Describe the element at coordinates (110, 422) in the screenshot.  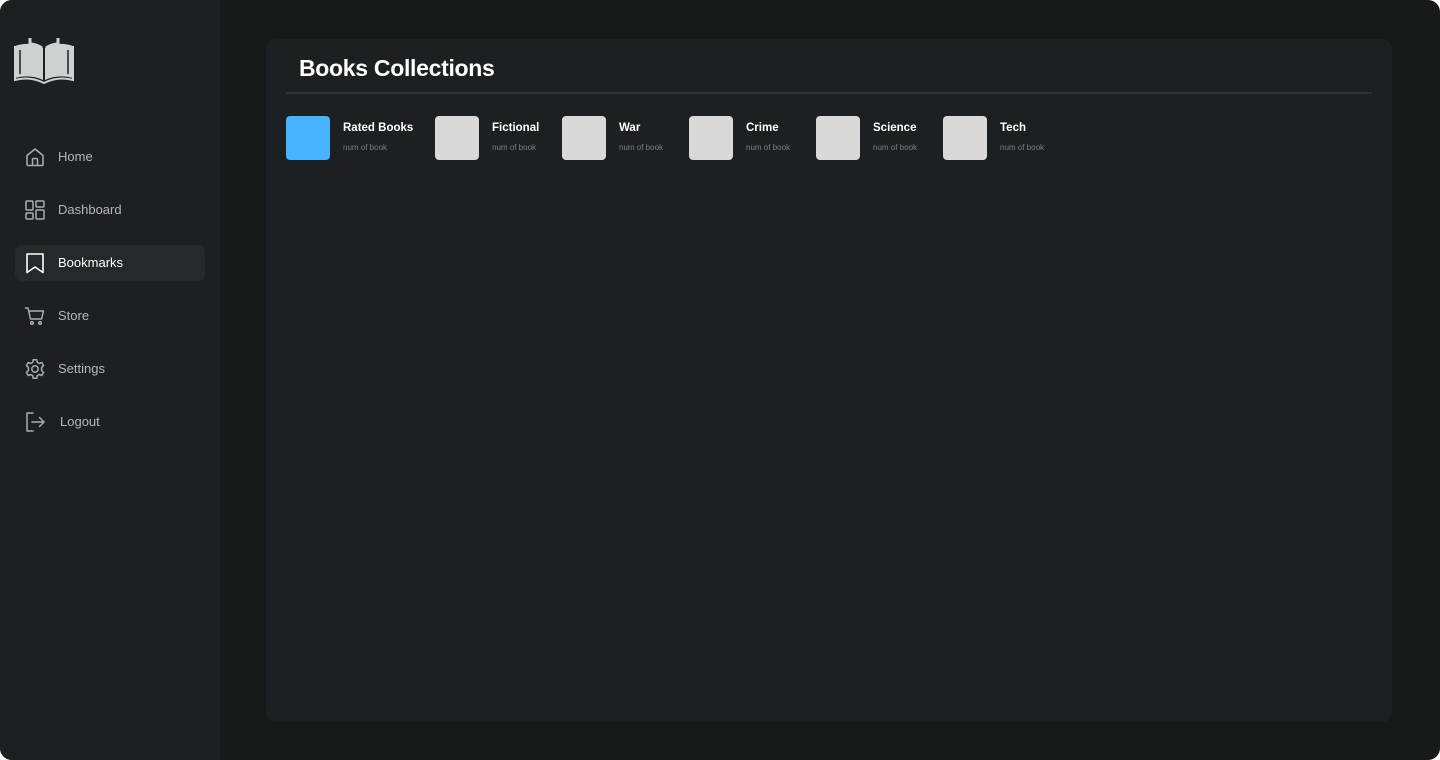
I see `sidebar-item-logout: Logout` at that location.